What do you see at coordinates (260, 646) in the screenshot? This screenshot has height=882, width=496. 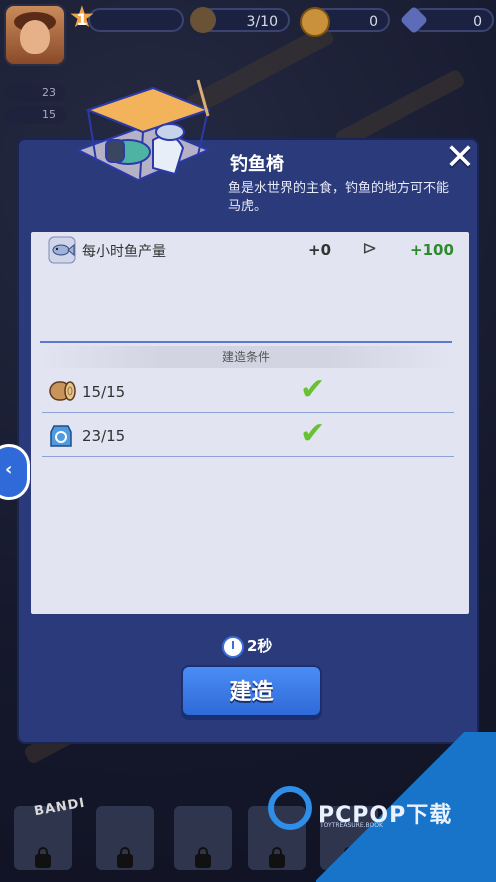 I see `build-time-value: 2秒` at bounding box center [260, 646].